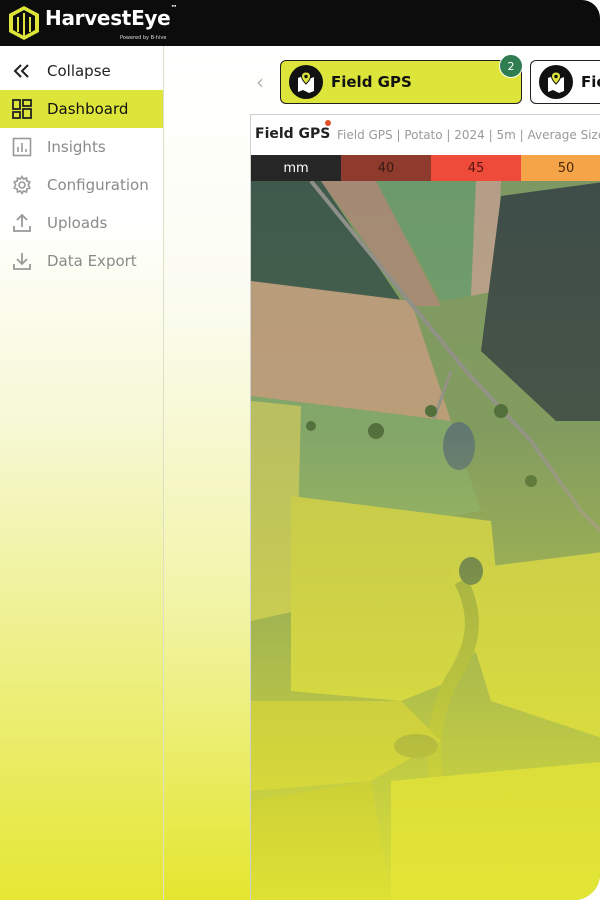 This screenshot has height=900, width=600. What do you see at coordinates (22, 71) in the screenshot?
I see `double-chevron-left-icon` at bounding box center [22, 71].